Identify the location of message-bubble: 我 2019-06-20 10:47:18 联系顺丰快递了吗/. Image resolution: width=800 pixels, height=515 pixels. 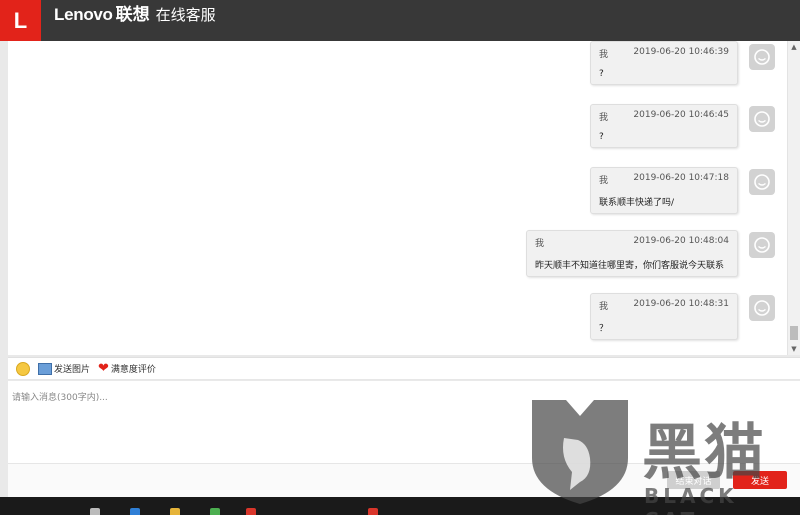
(664, 190).